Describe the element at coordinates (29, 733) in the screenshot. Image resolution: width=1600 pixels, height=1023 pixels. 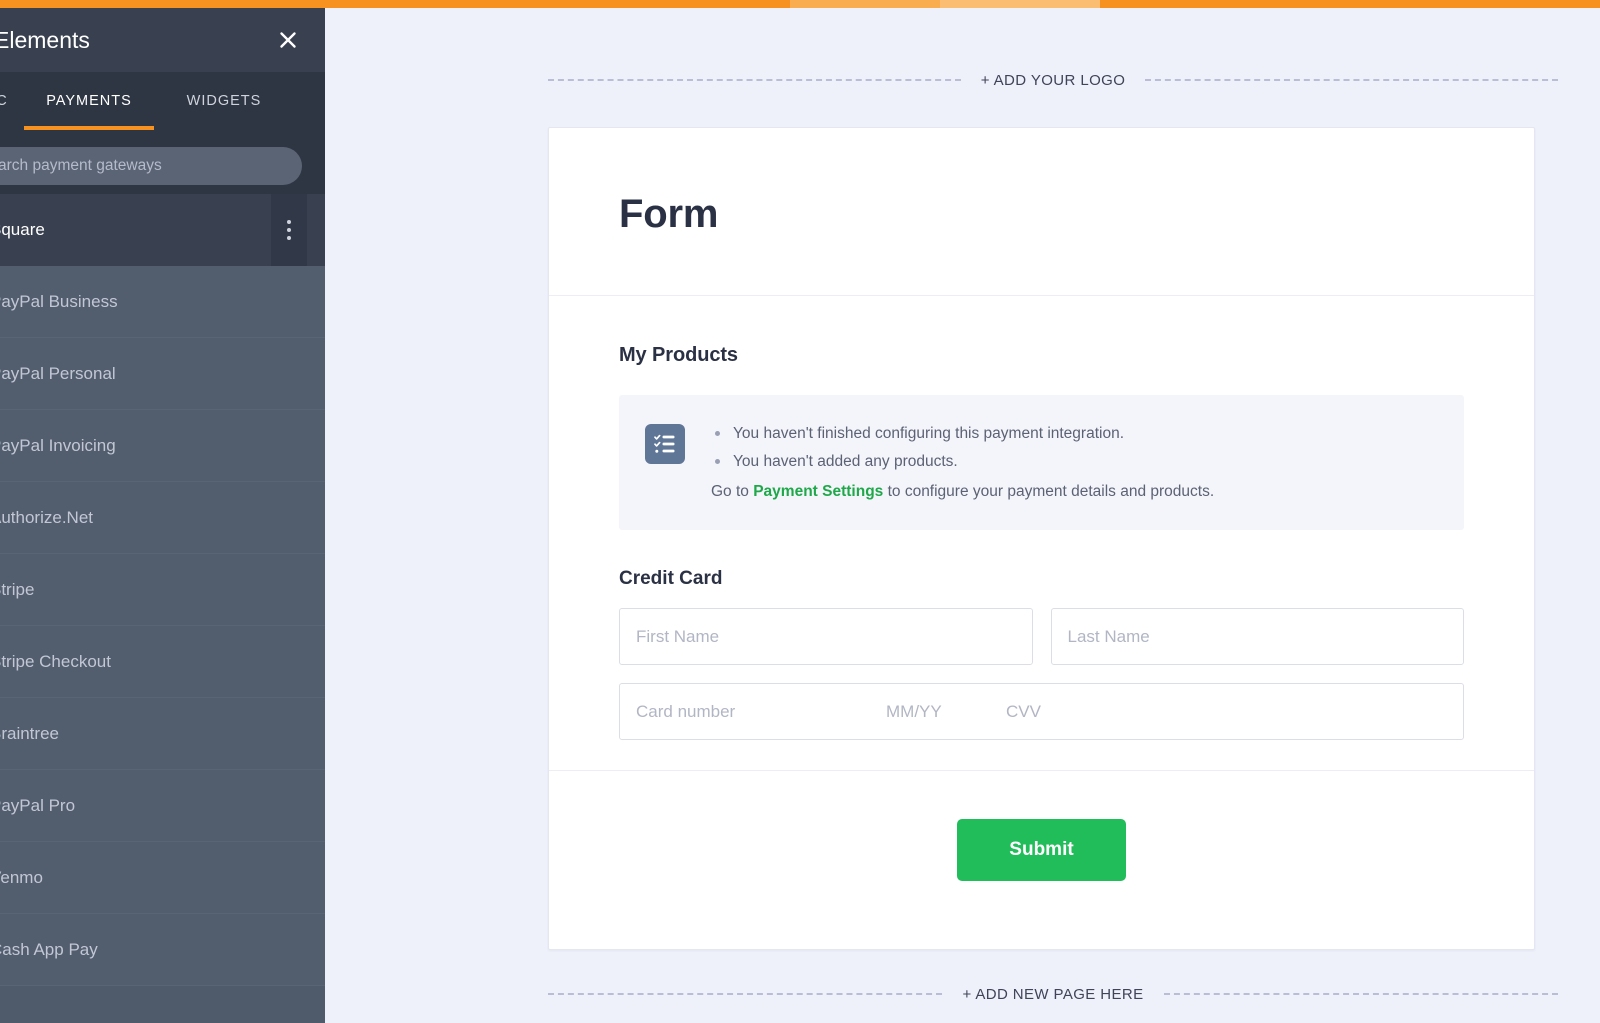
I see `gateway-label: Braintree` at that location.